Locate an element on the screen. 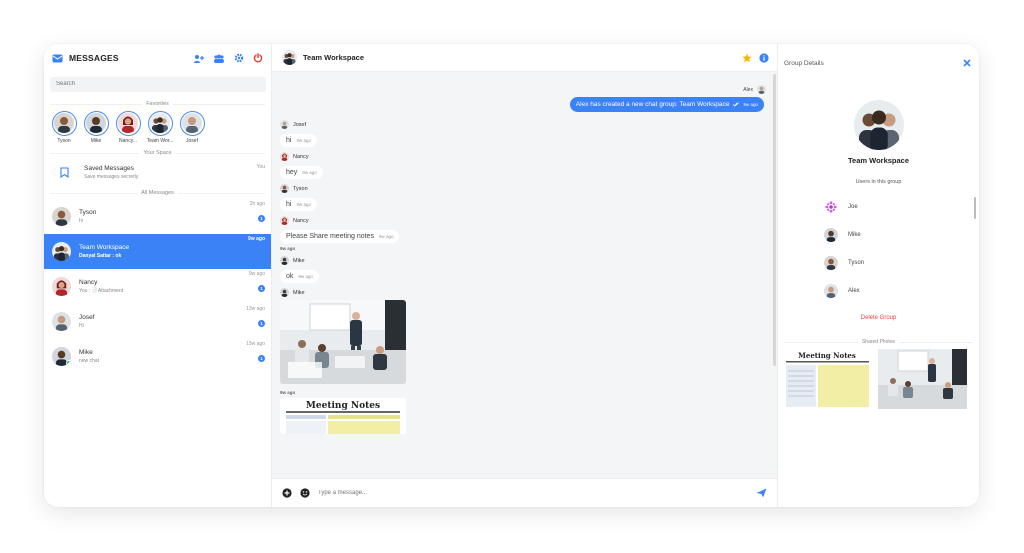 This screenshot has width=1024, height=553. meeting-photo-attachment is located at coordinates (343, 342).